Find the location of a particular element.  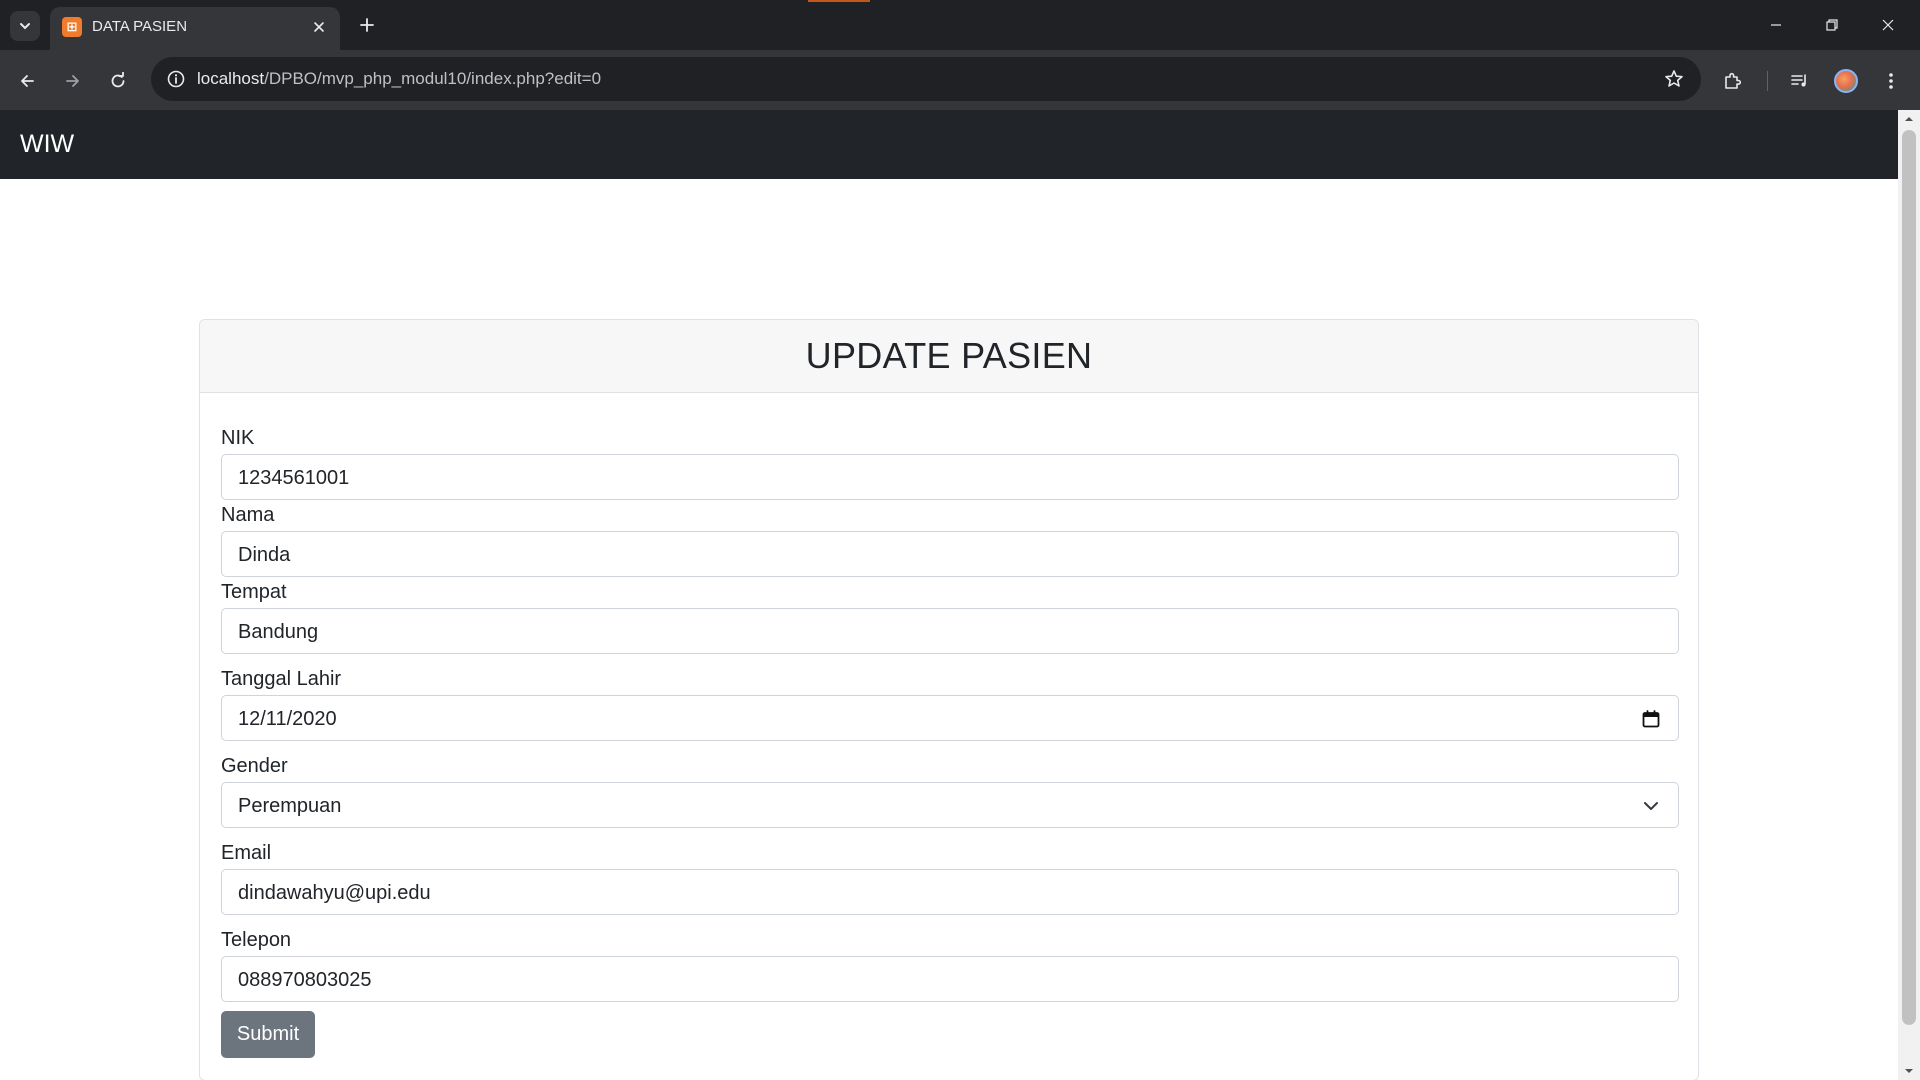

nama-label: Nama is located at coordinates (248, 515).